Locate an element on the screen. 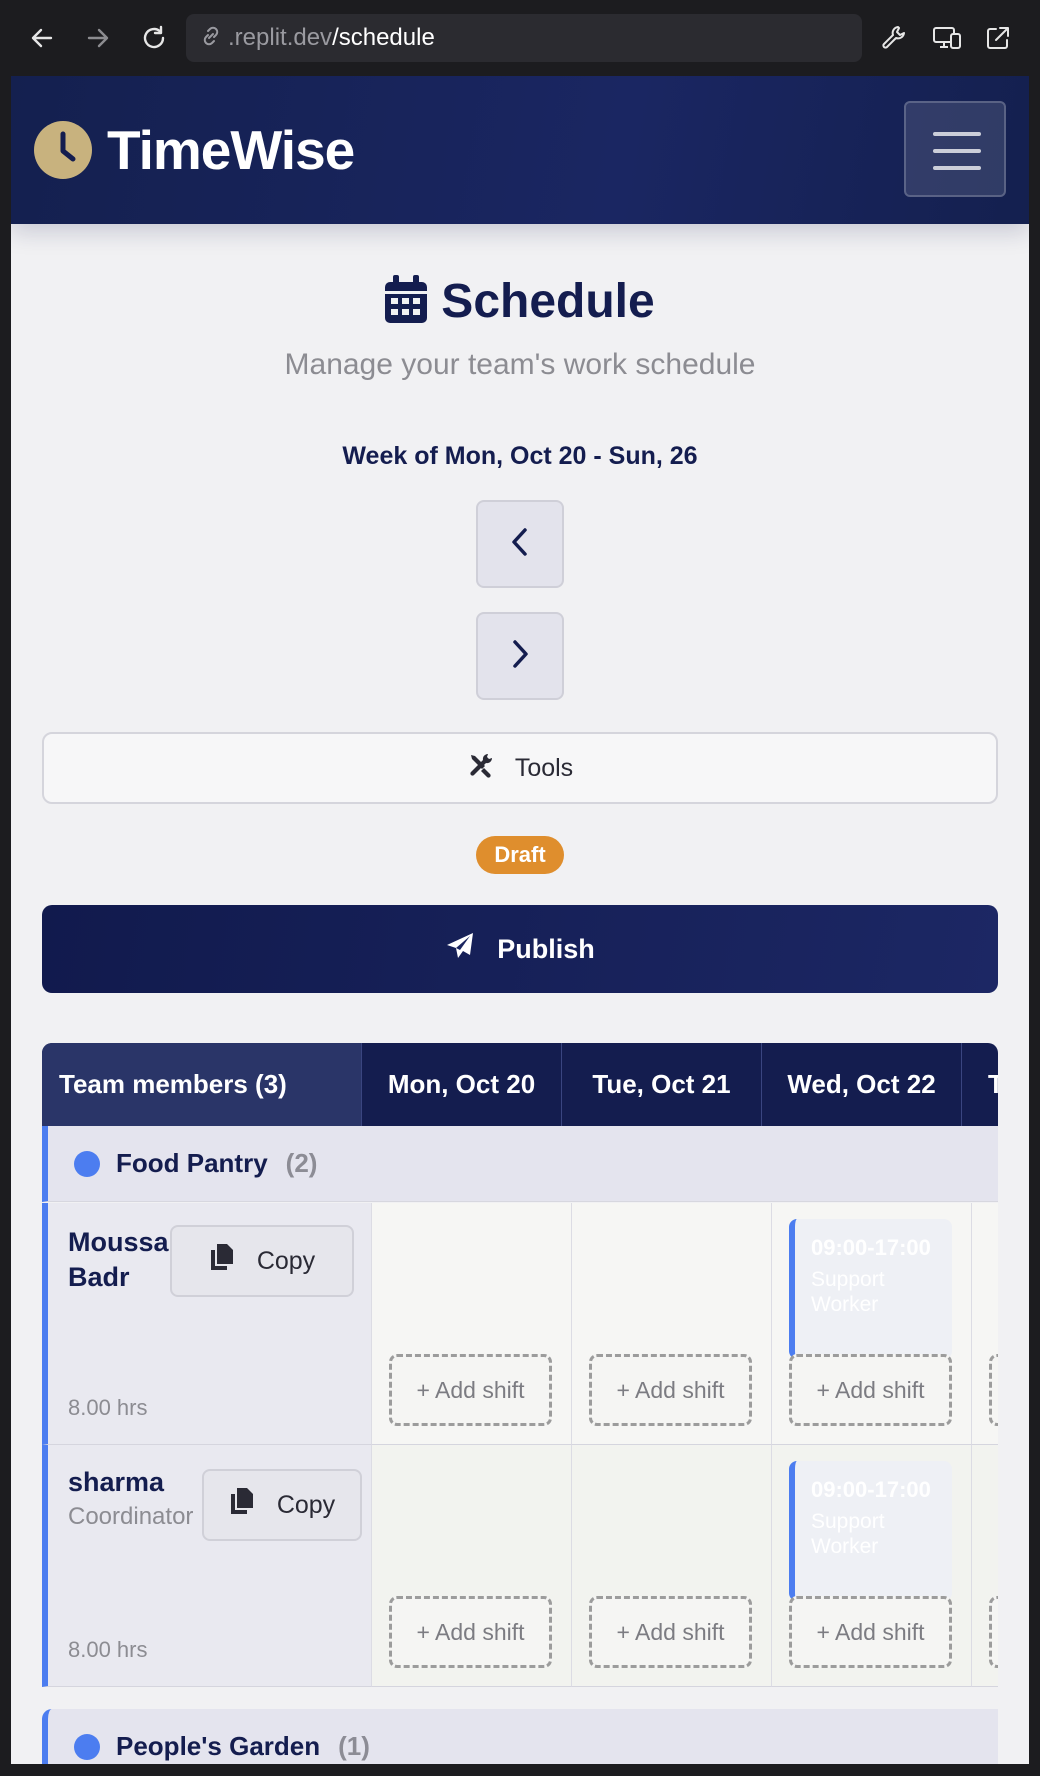 The width and height of the screenshot is (1040, 1776). publish-button: Publish is located at coordinates (520, 949).